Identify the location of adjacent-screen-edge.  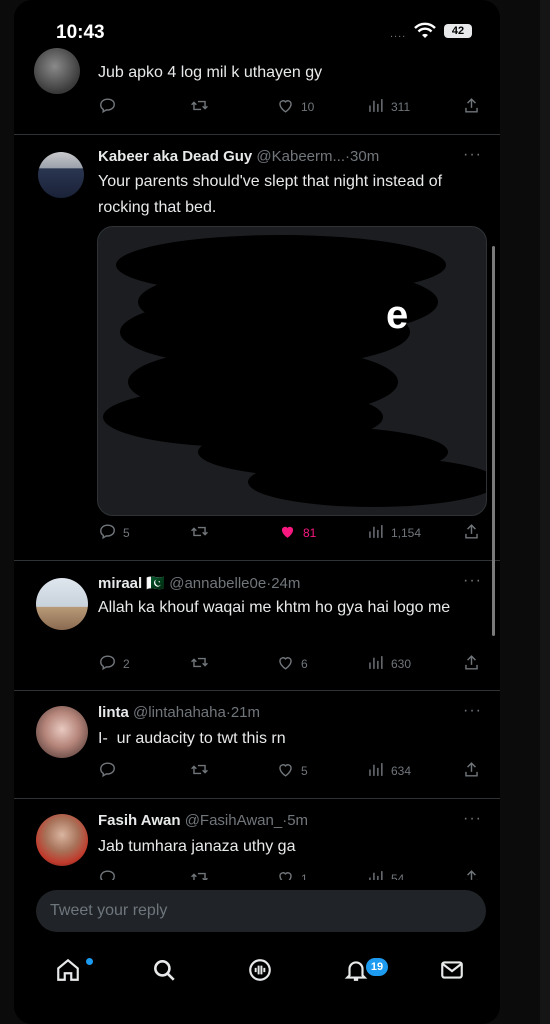
(545, 512).